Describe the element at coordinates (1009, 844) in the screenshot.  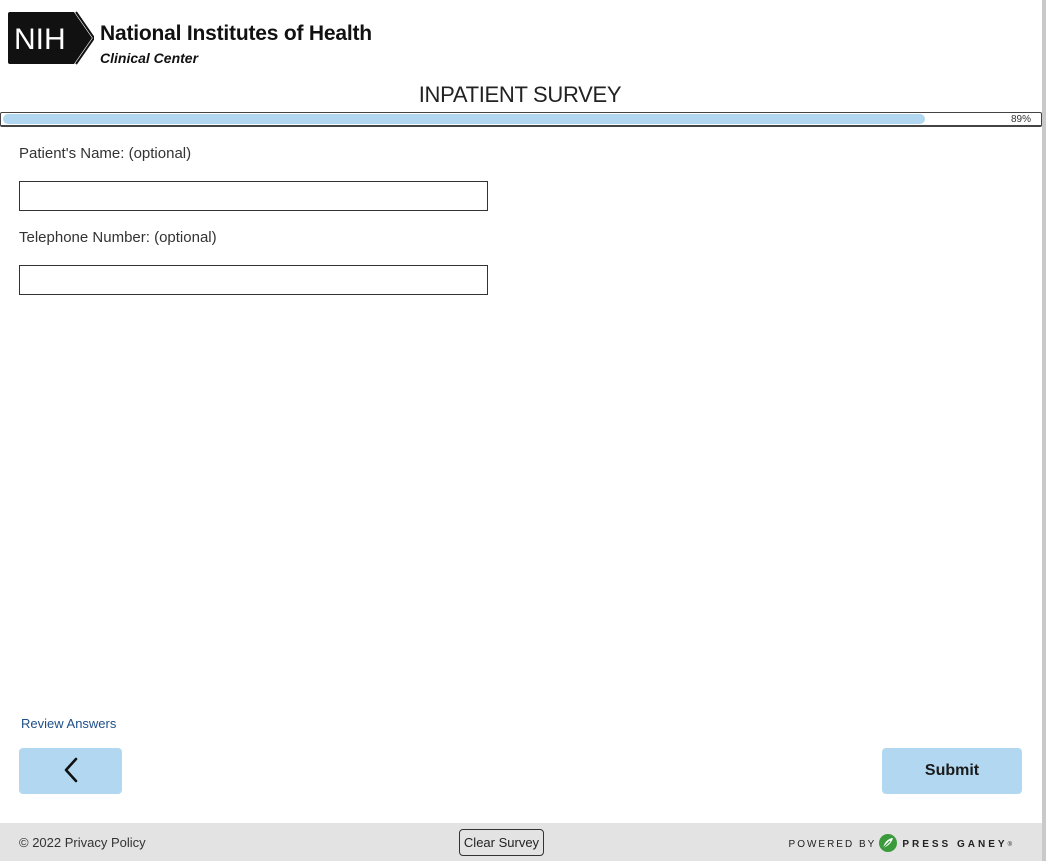
I see `brand-registered-mark: ®` at that location.